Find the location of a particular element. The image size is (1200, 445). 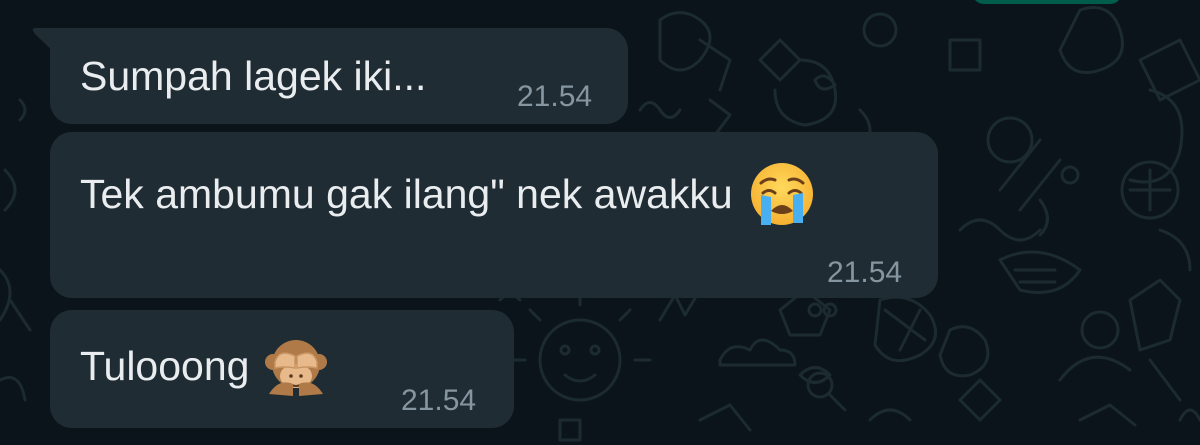

see-no-evil-monkey-emoji is located at coordinates (296, 368).